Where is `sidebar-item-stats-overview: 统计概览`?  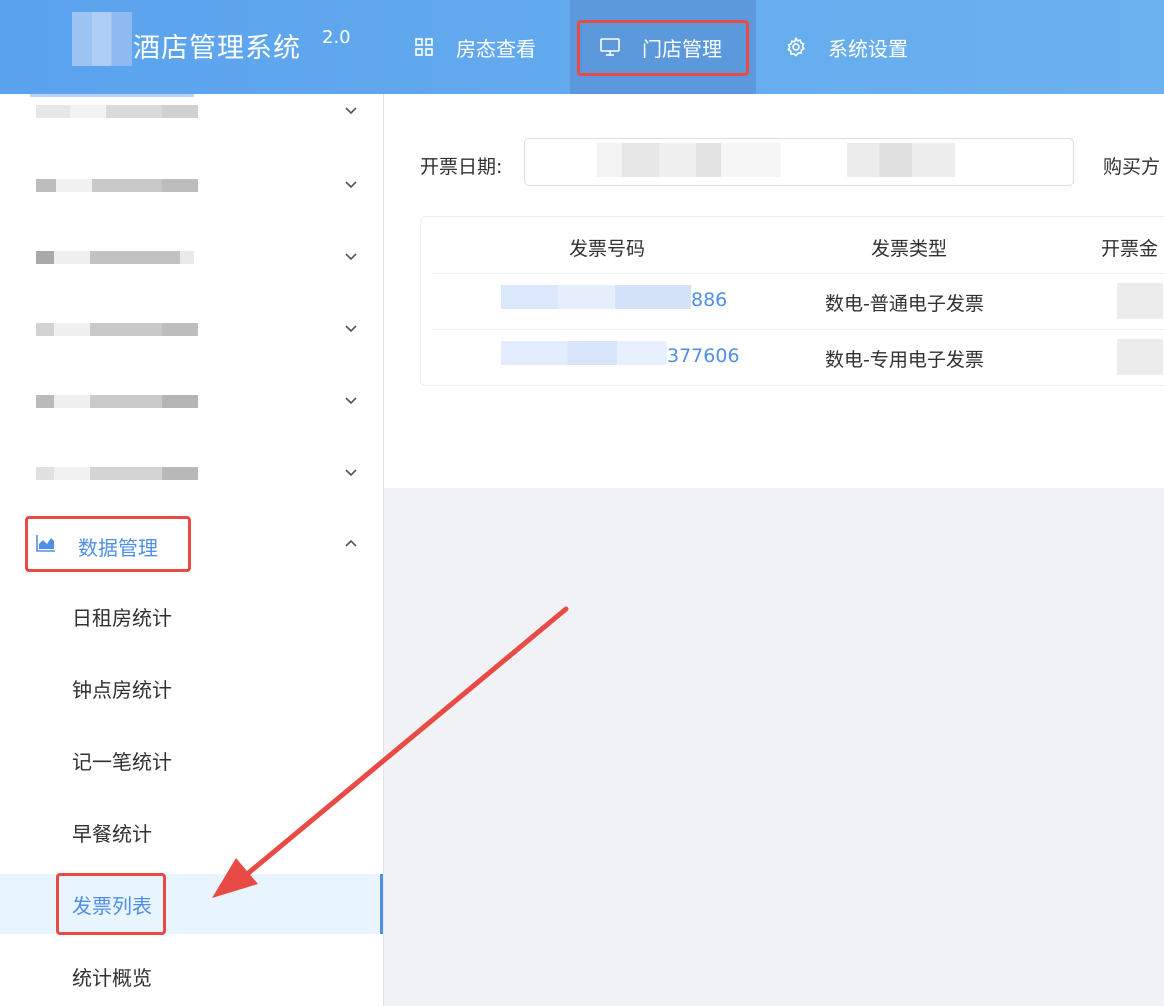
sidebar-item-stats-overview: 统计概览 is located at coordinates (191, 976).